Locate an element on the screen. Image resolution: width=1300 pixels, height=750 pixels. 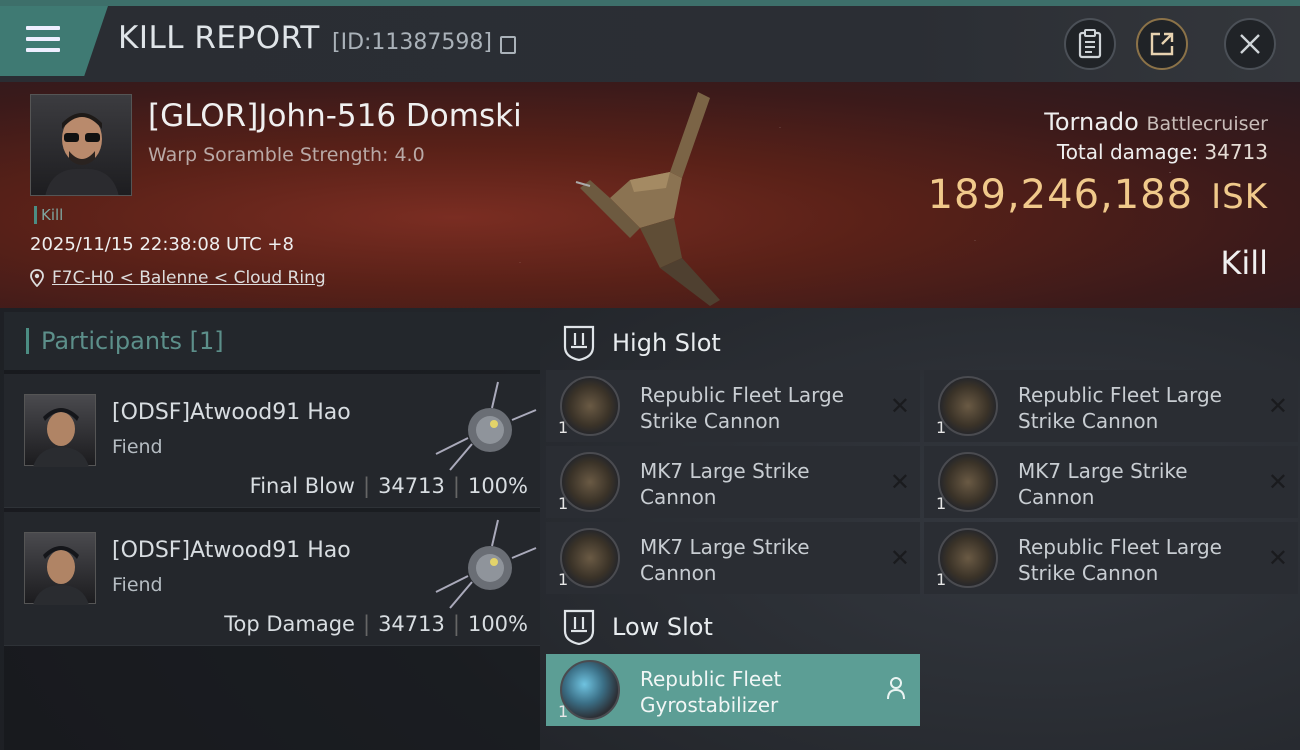
total-damage-label: Total damage: is located at coordinates (1127, 152).